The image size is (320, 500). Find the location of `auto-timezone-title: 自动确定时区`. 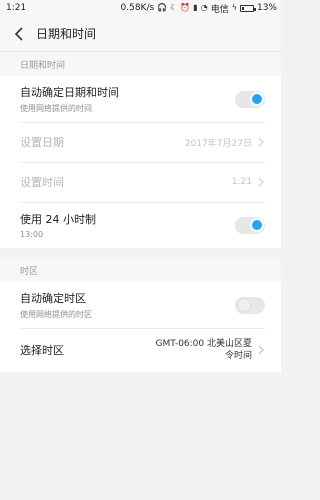

auto-timezone-title: 自动确定时区 is located at coordinates (53, 298).